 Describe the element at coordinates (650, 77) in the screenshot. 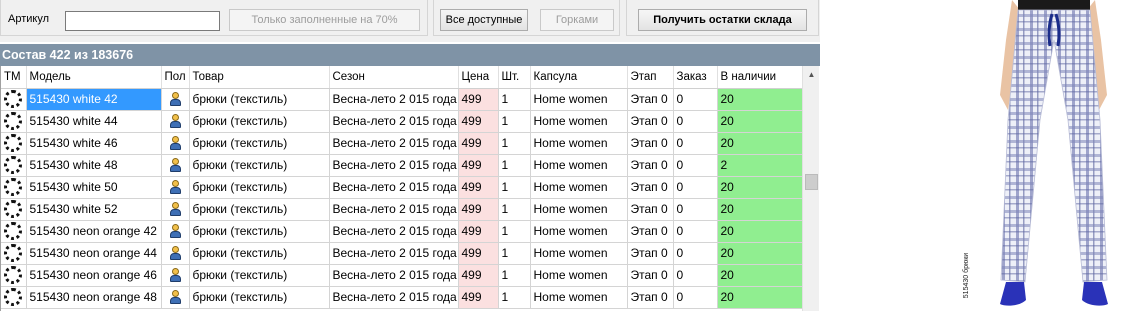

I see `column-header: Этап` at that location.